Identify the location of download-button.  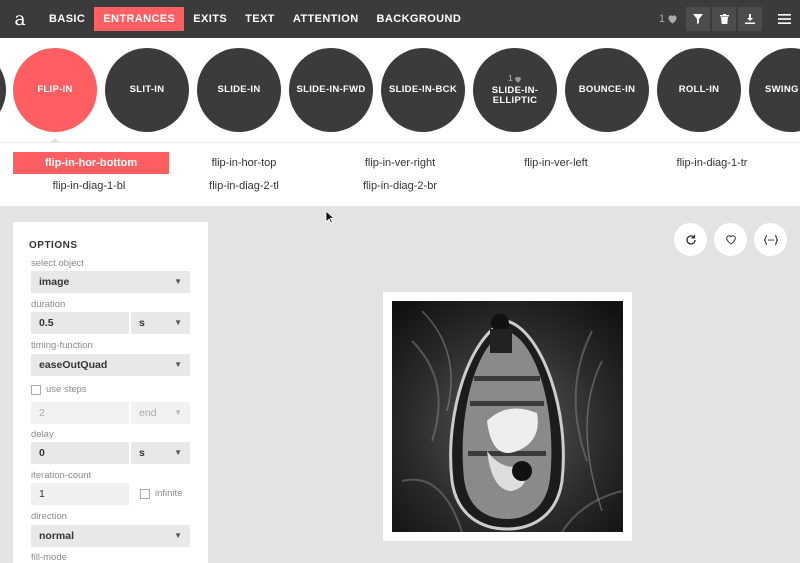
(750, 19).